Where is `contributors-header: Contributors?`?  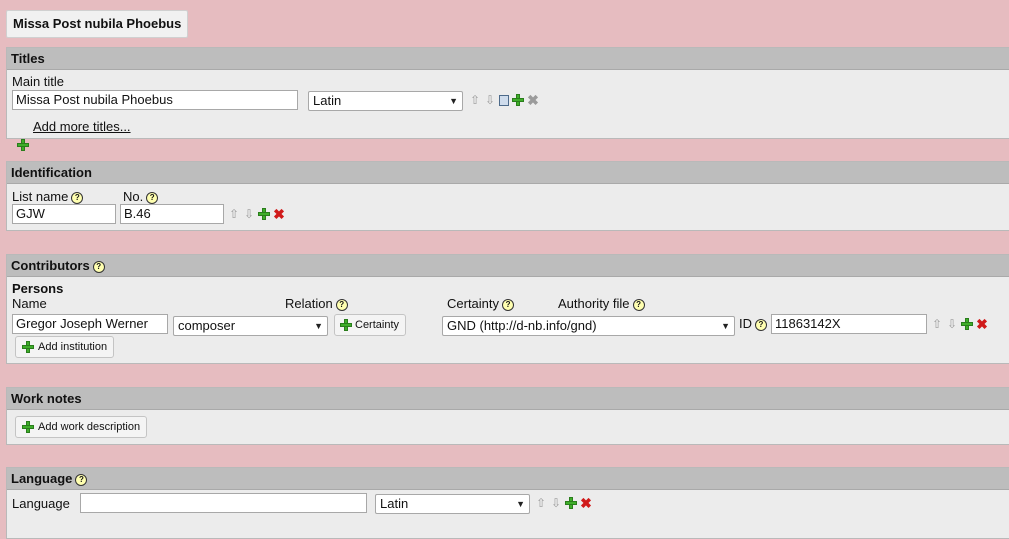 contributors-header: Contributors? is located at coordinates (508, 266).